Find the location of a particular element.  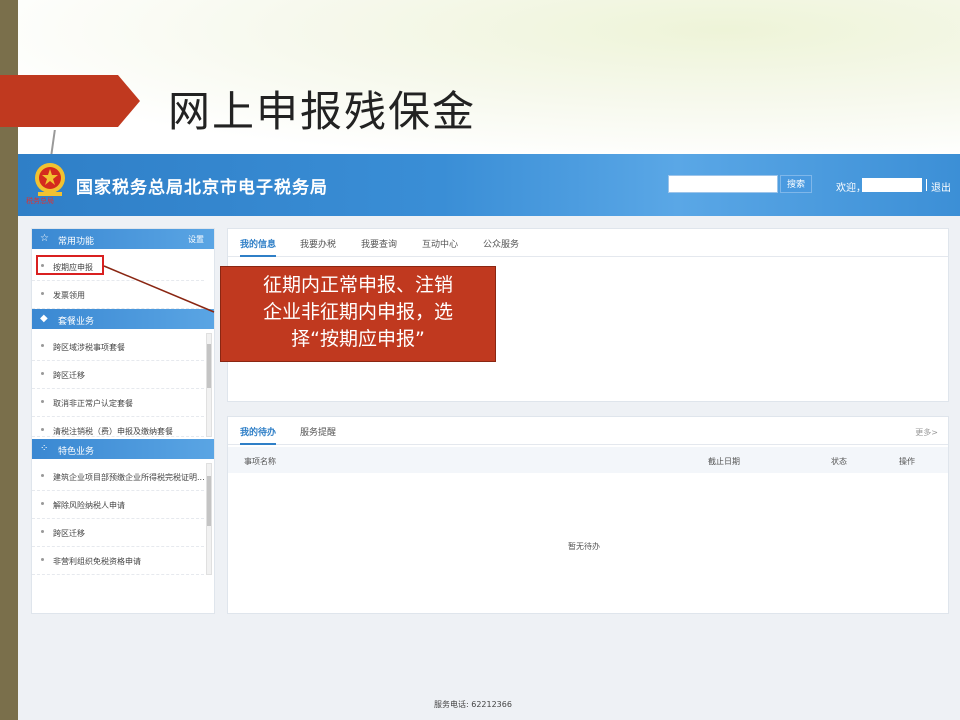

column-header: 截止日期 is located at coordinates (724, 461).